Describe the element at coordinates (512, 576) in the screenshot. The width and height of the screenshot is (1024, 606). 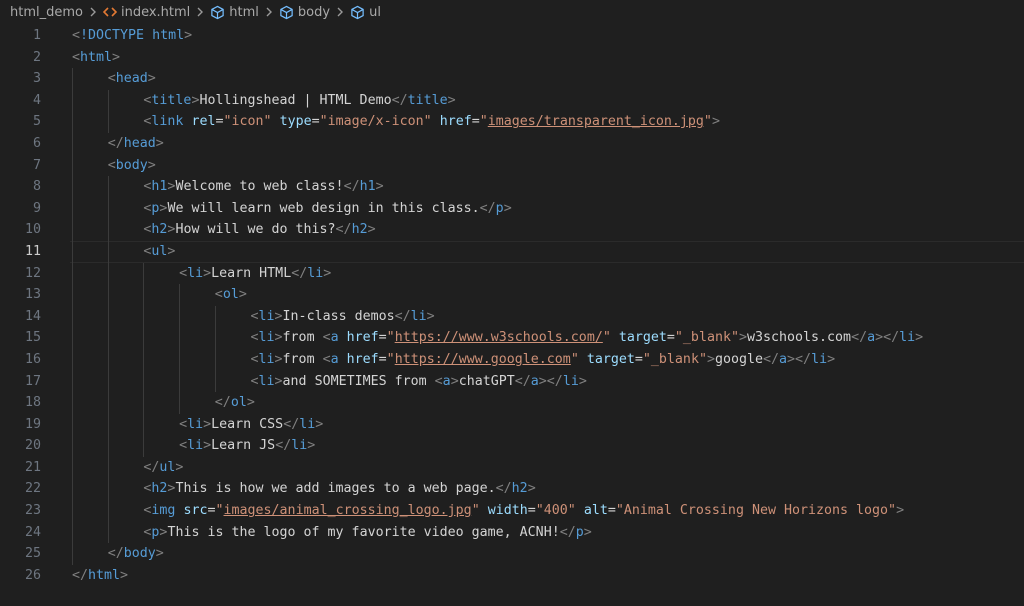
I see `code-line: 26 </html>` at that location.